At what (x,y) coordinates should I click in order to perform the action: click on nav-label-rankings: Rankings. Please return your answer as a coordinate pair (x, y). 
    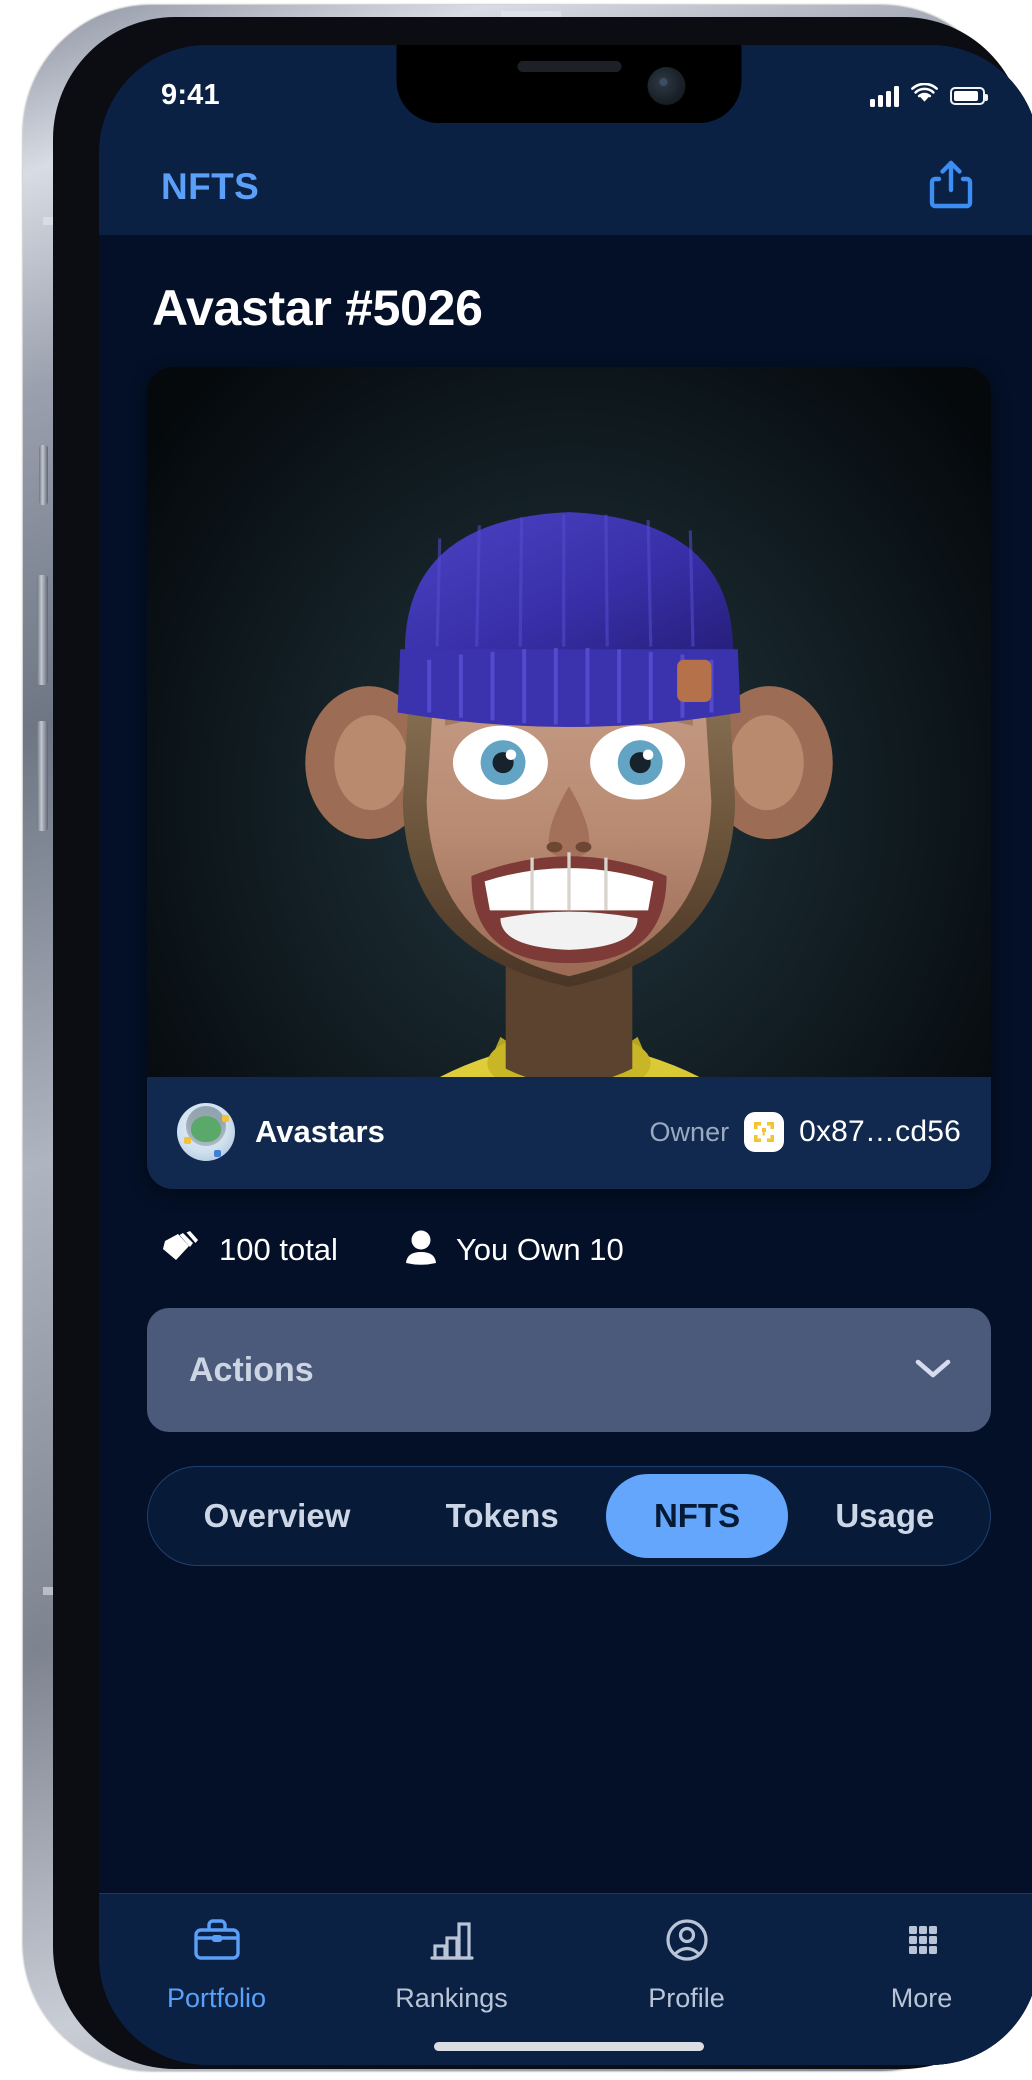
    Looking at the image, I should click on (451, 1998).